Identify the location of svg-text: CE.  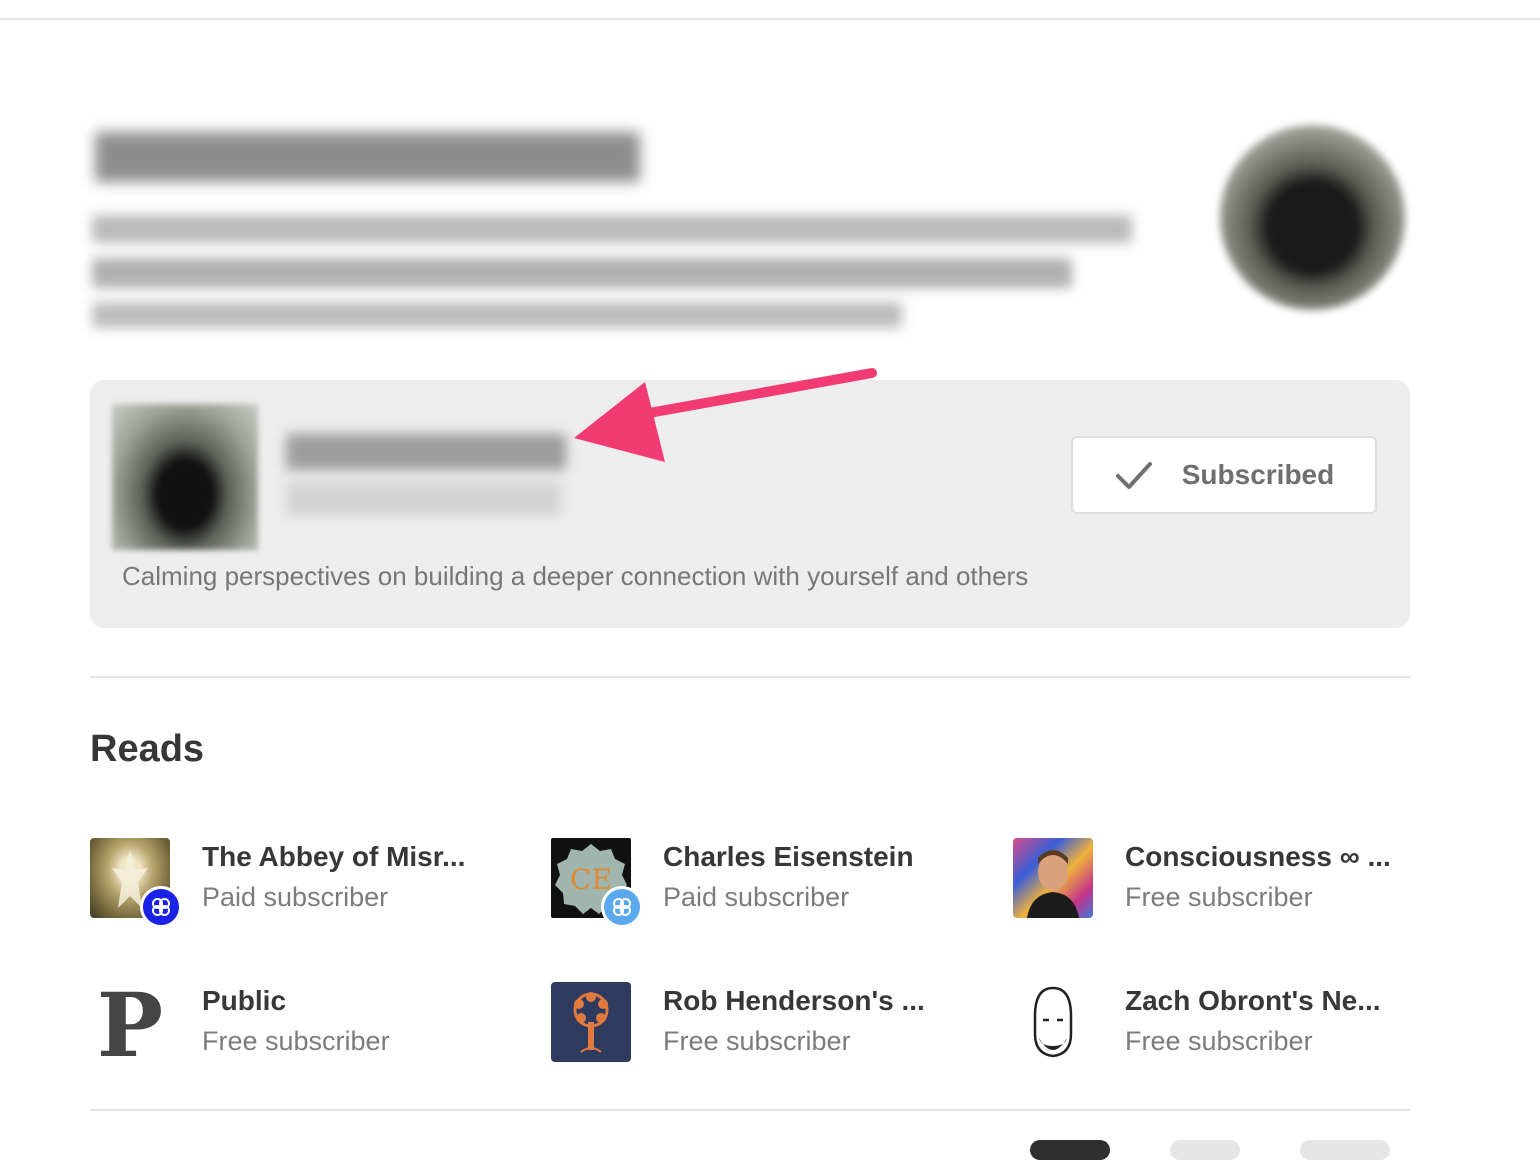
(591, 879).